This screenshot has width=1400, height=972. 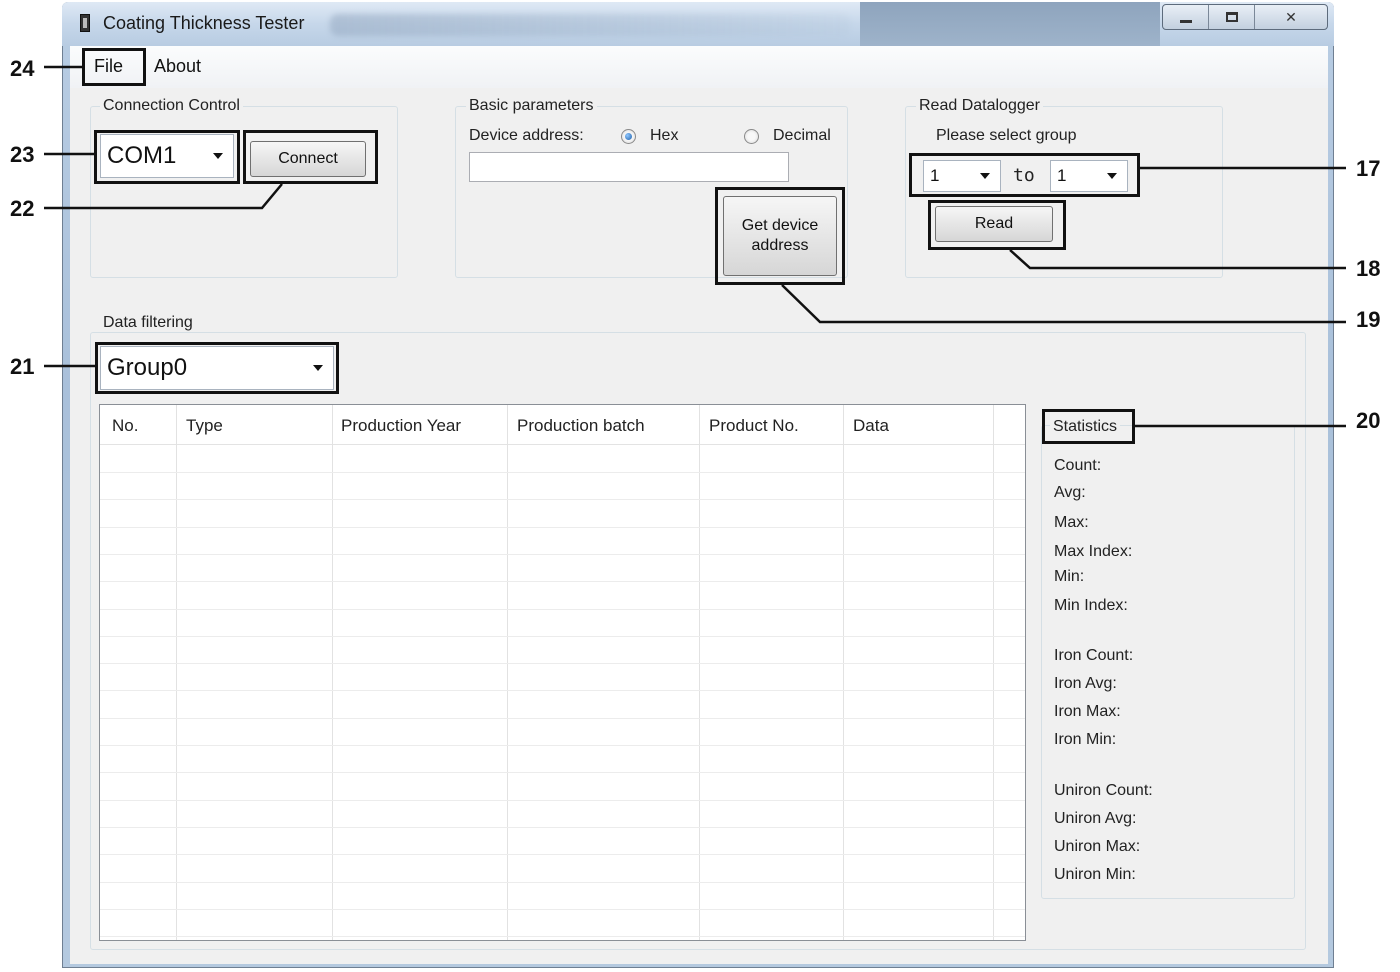 I want to click on callout-20: 20, so click(x=1368, y=420).